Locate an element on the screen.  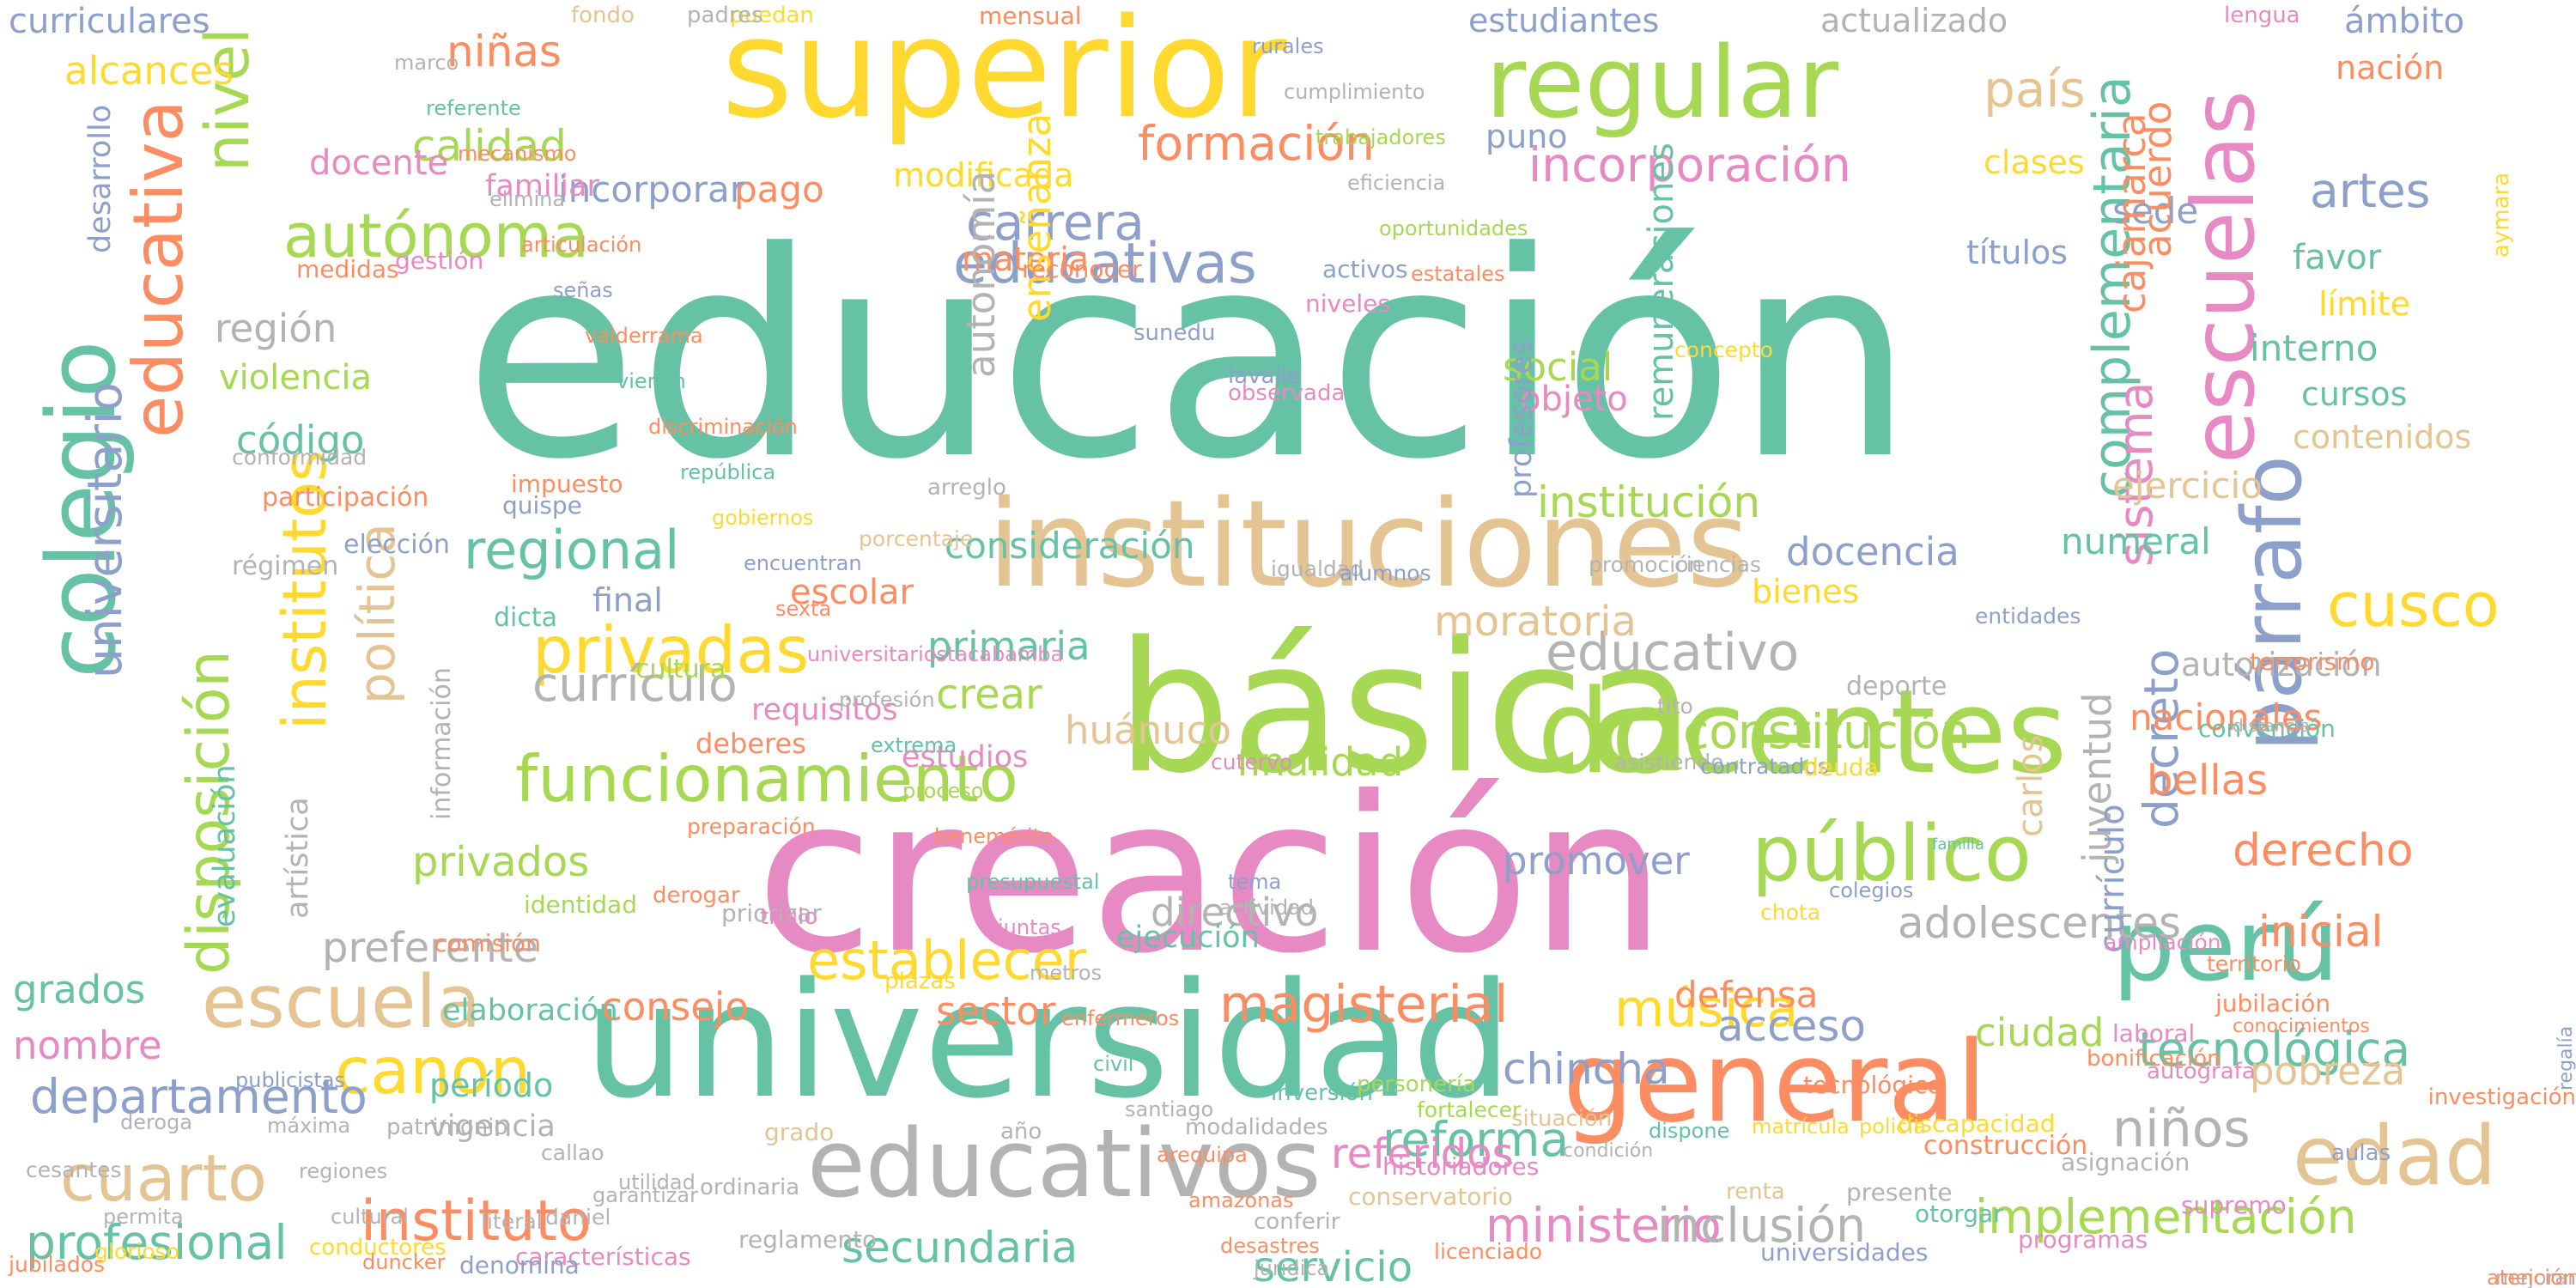
cloud-word: benemérito is located at coordinates (994, 836).